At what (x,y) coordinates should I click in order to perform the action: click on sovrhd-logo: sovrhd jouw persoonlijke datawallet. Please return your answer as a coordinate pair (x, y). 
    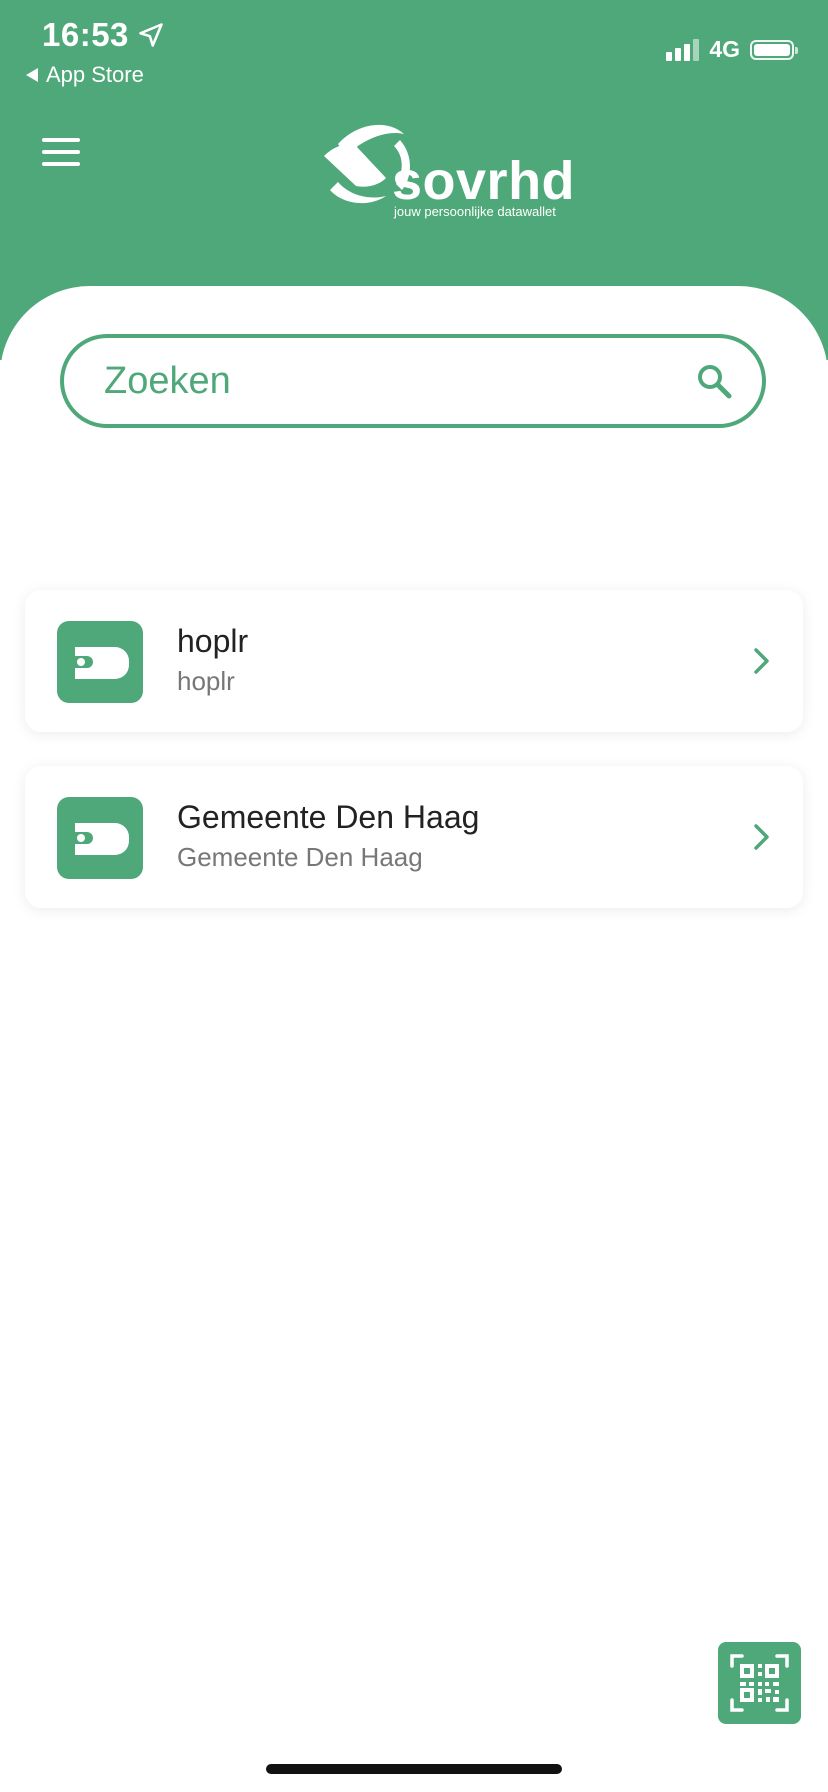
    Looking at the image, I should click on (445, 169).